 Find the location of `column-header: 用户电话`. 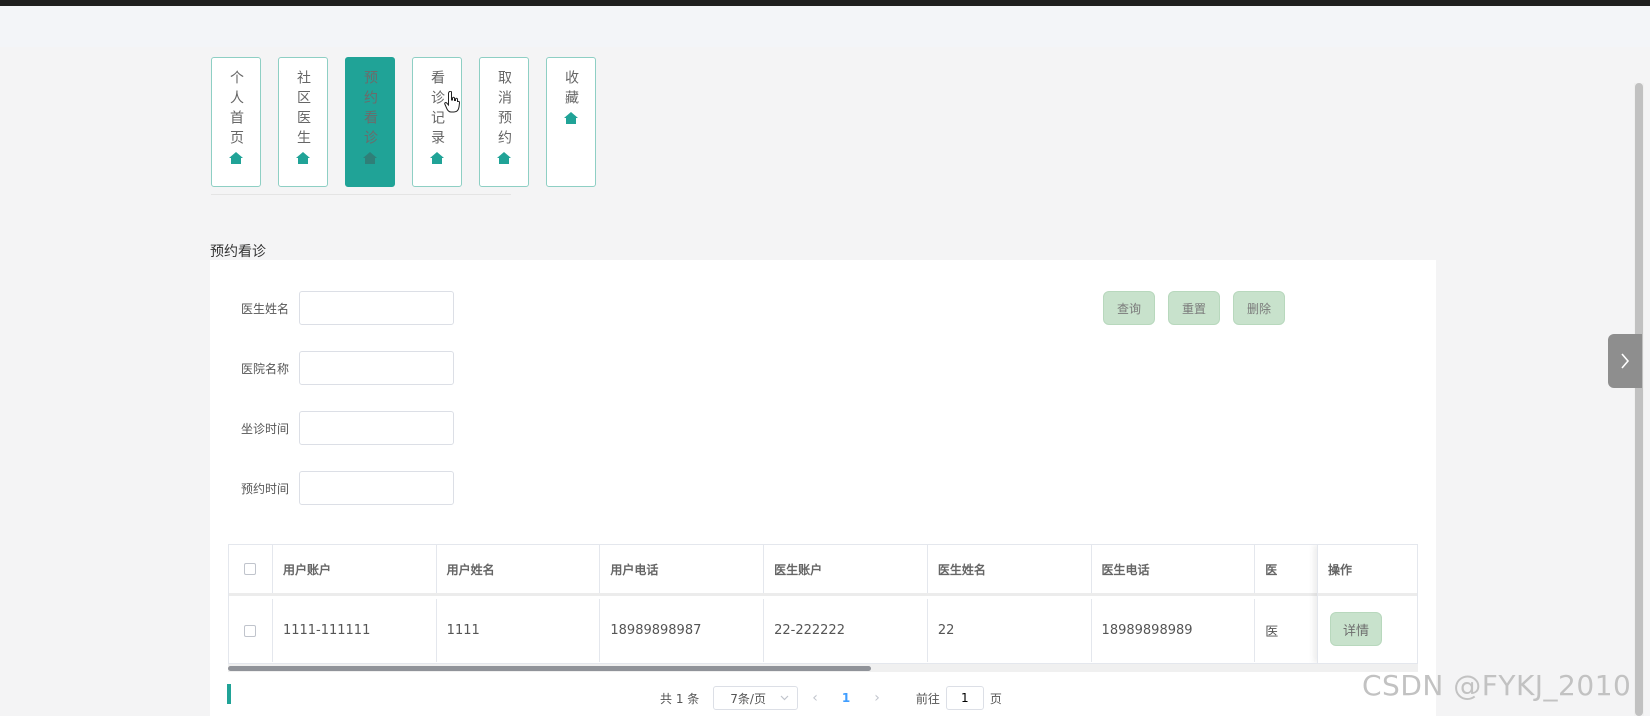

column-header: 用户电话 is located at coordinates (682, 569).